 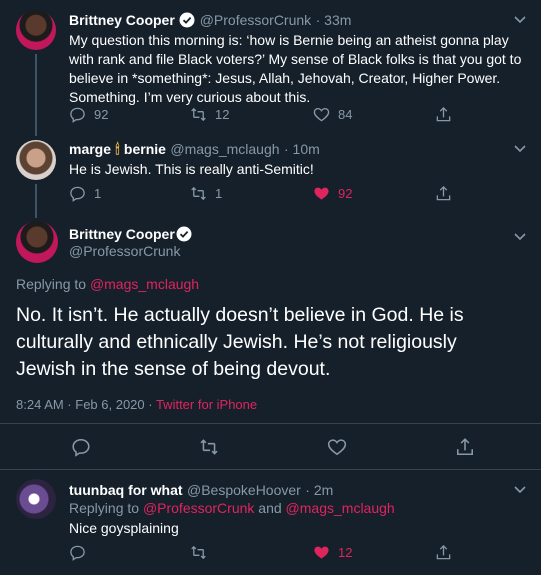 I want to click on like-count: 84, so click(x=345, y=114).